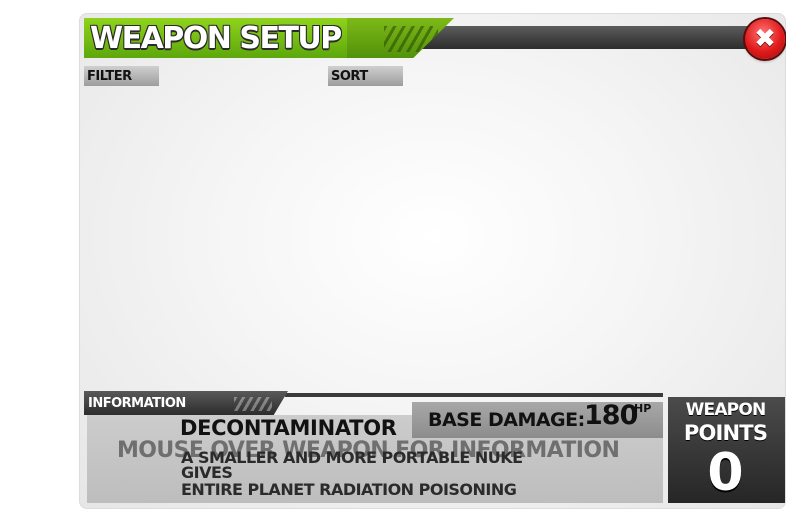  Describe the element at coordinates (506, 420) in the screenshot. I see `base-damage-label: BASE DAMAGE:` at that location.